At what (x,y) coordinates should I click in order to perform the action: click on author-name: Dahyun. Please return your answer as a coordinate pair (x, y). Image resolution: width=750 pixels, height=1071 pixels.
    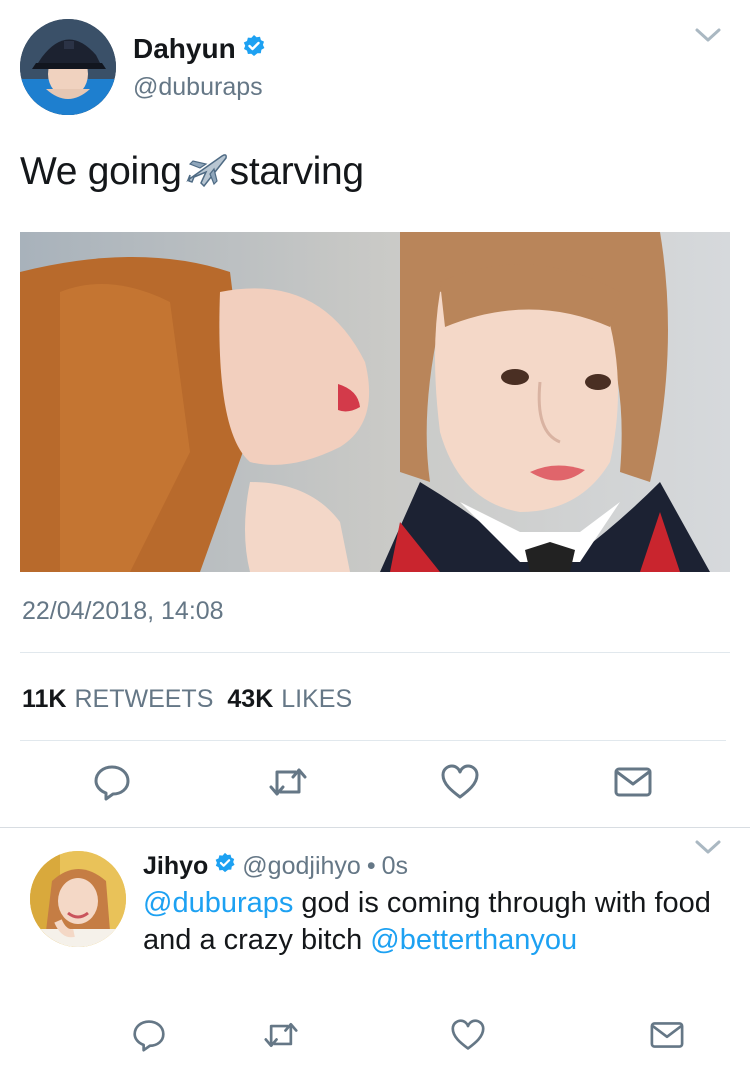
    Looking at the image, I should click on (199, 49).